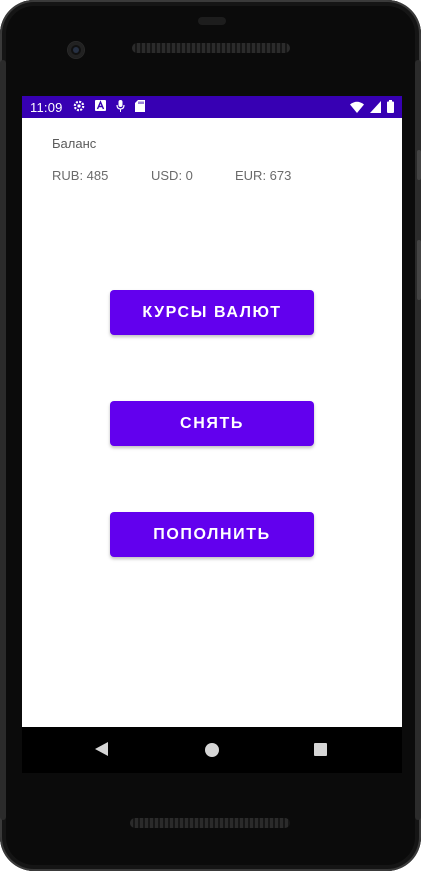 The height and width of the screenshot is (871, 421). I want to click on microphone-icon, so click(120, 107).